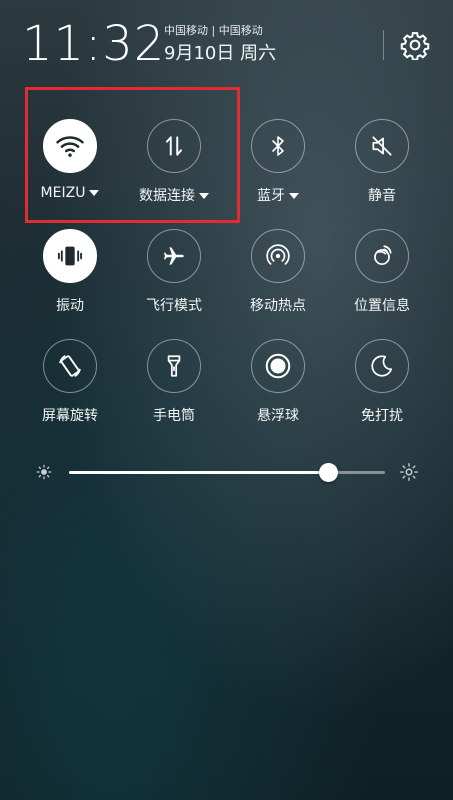 Image resolution: width=453 pixels, height=800 pixels. Describe the element at coordinates (213, 30) in the screenshot. I see `carrier-info: 中国移动 | 中国移动` at that location.